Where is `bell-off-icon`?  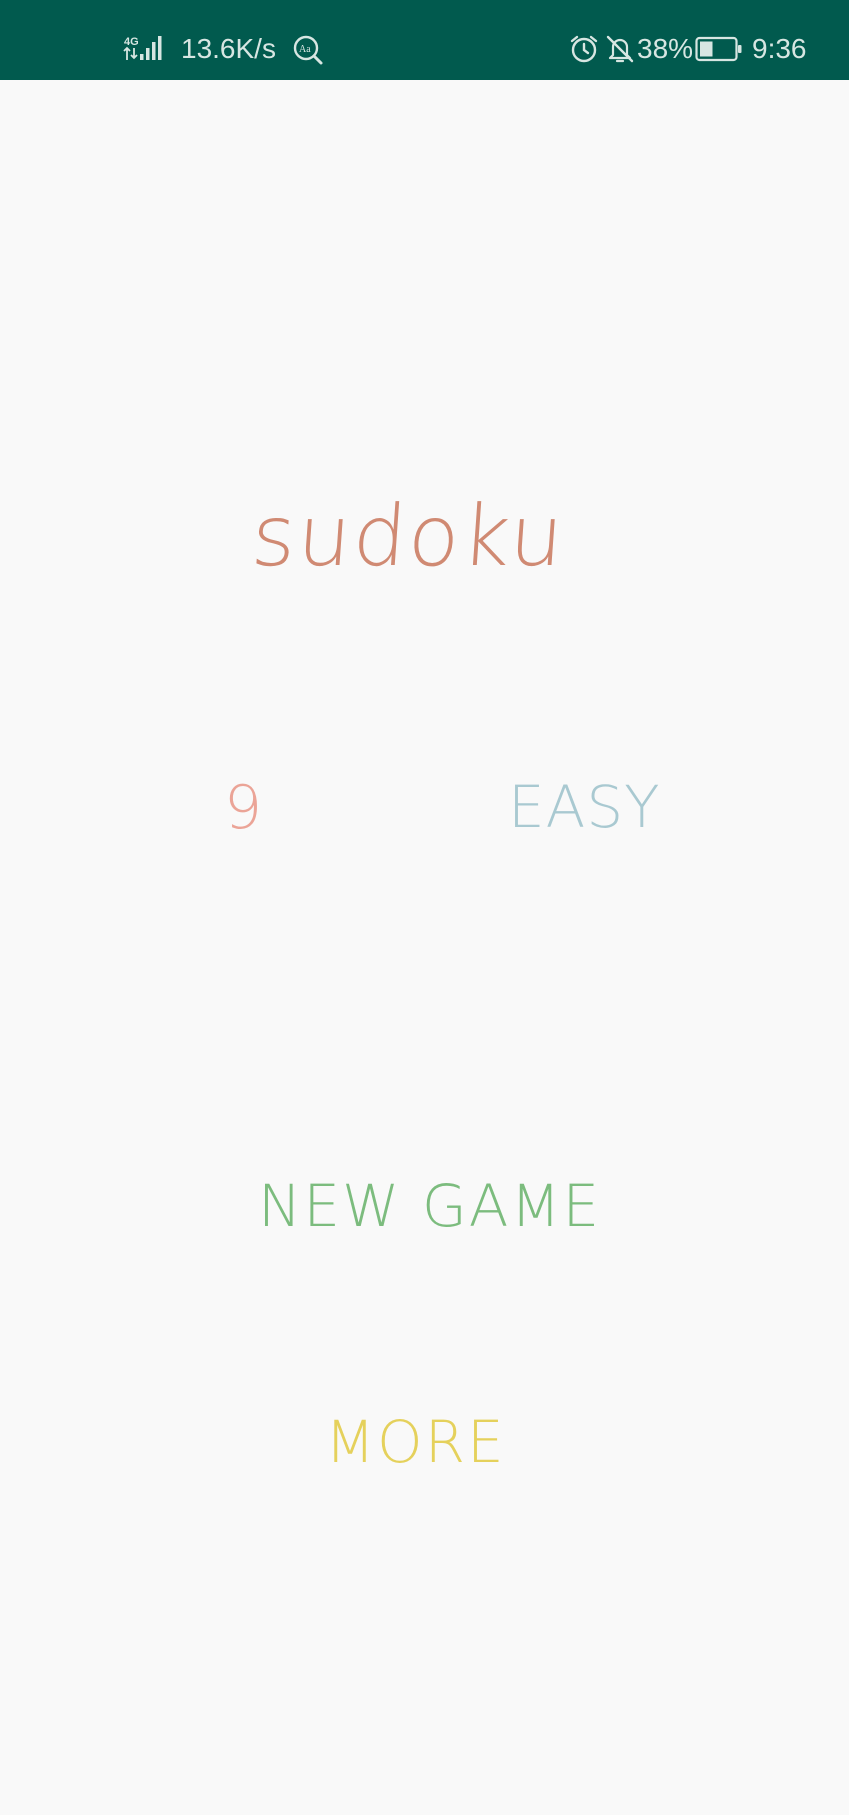 bell-off-icon is located at coordinates (620, 49).